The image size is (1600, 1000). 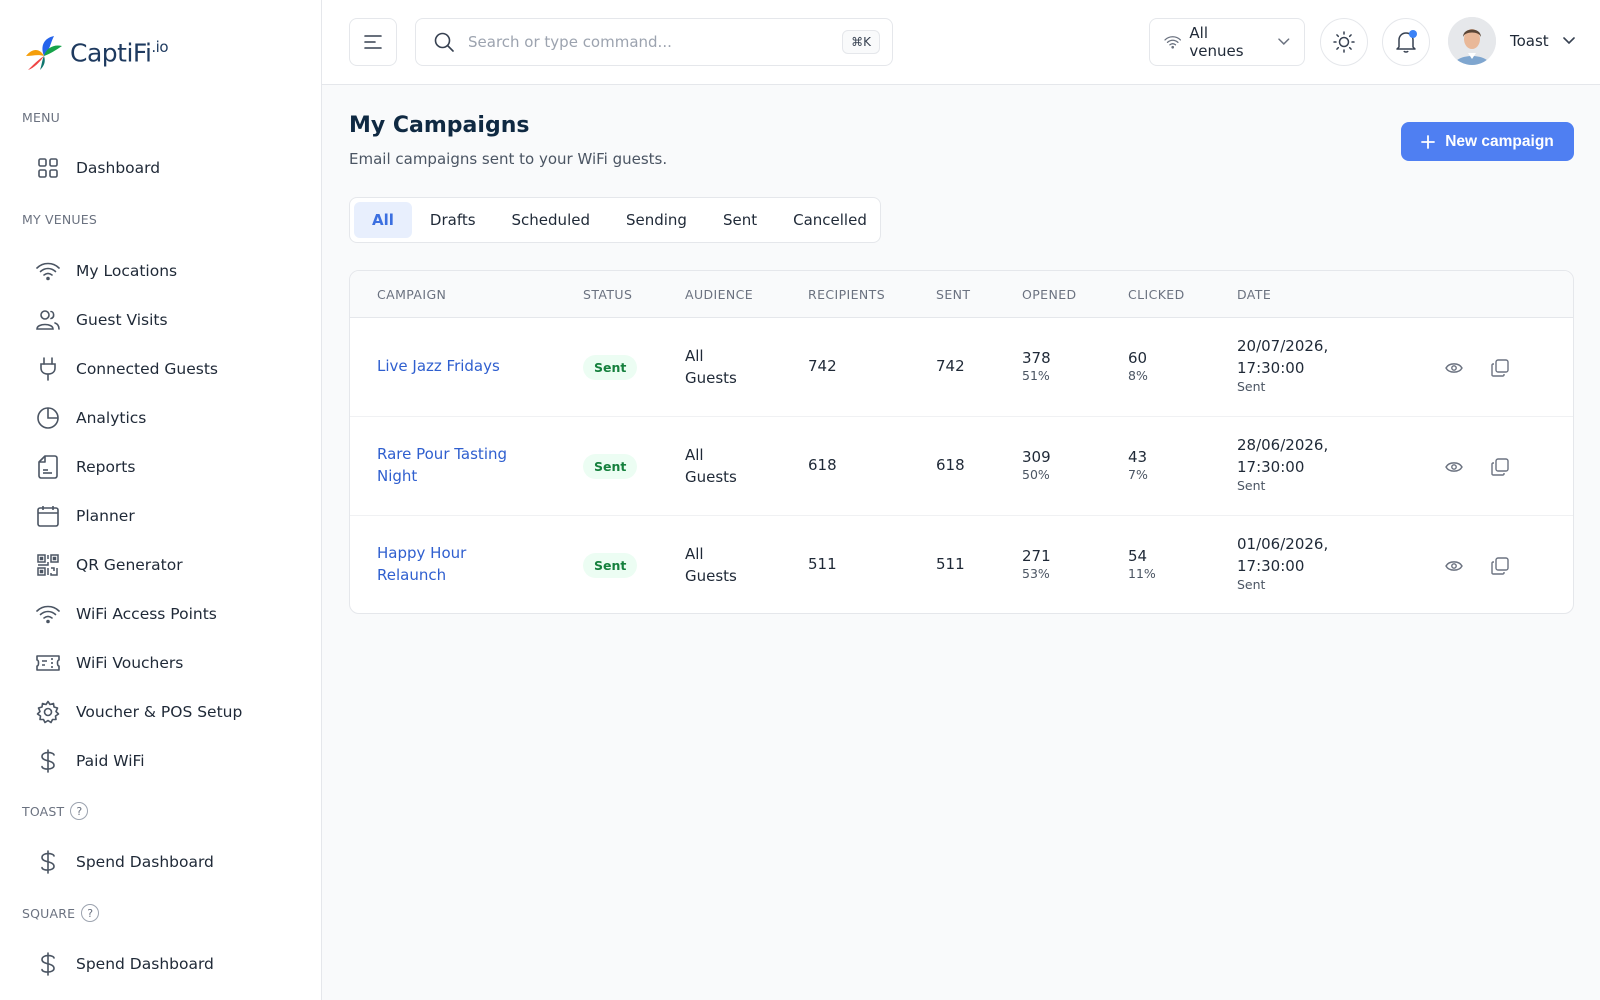 I want to click on clicked-count: 54, so click(x=1138, y=556).